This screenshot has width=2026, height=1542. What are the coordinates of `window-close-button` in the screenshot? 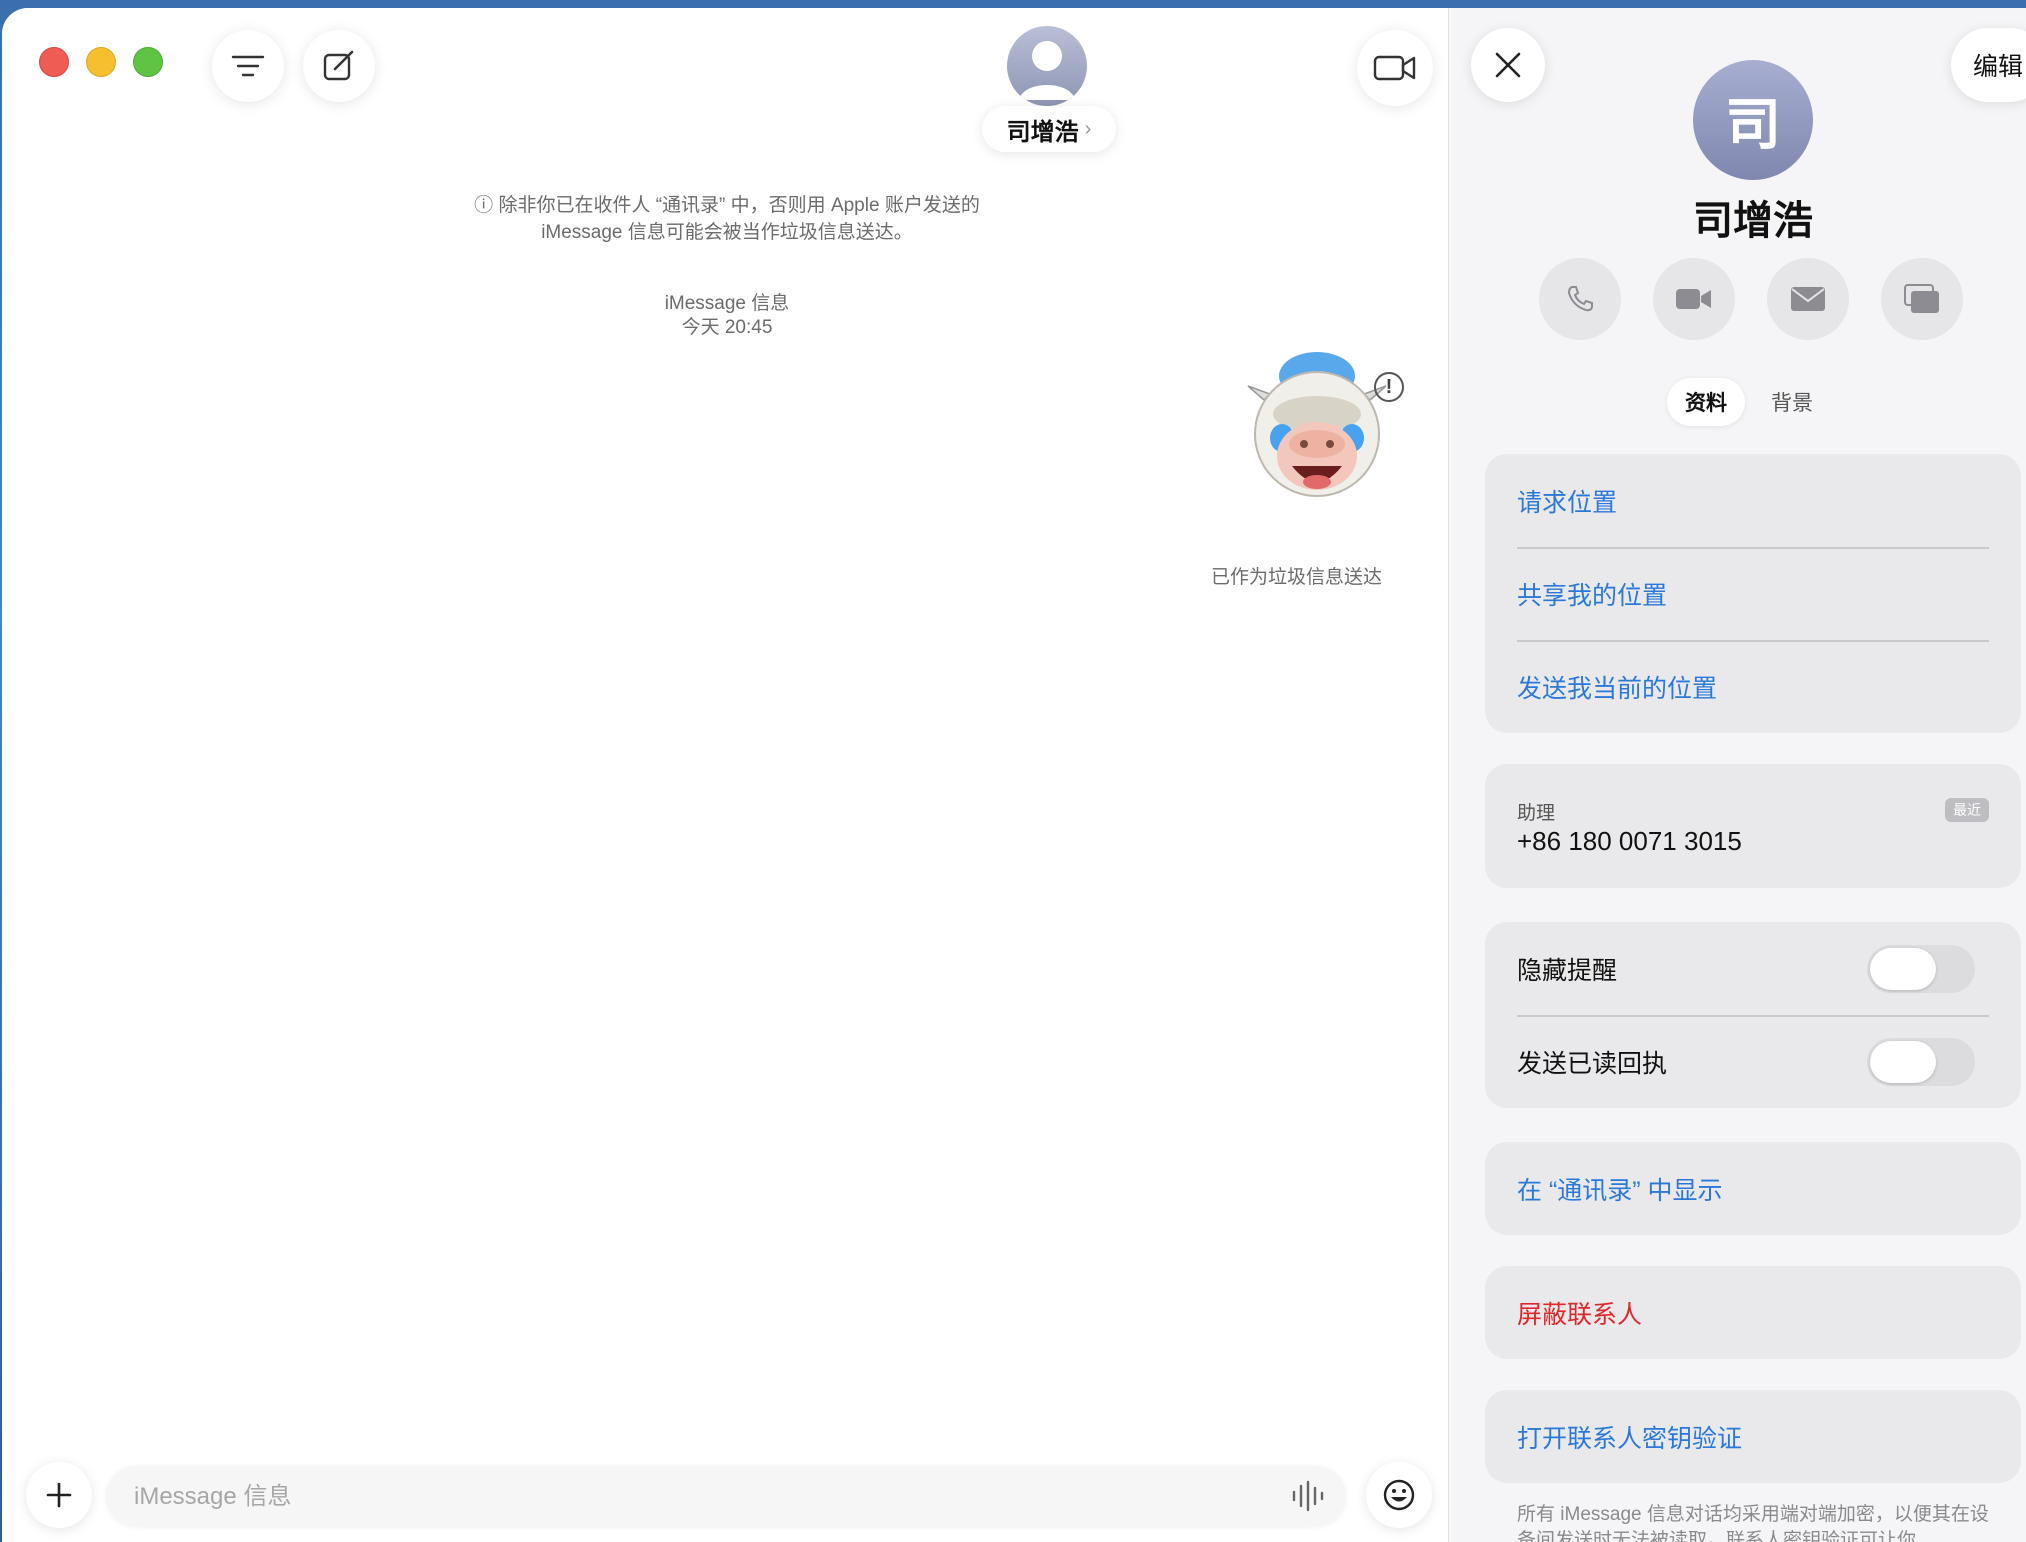 It's located at (54, 62).